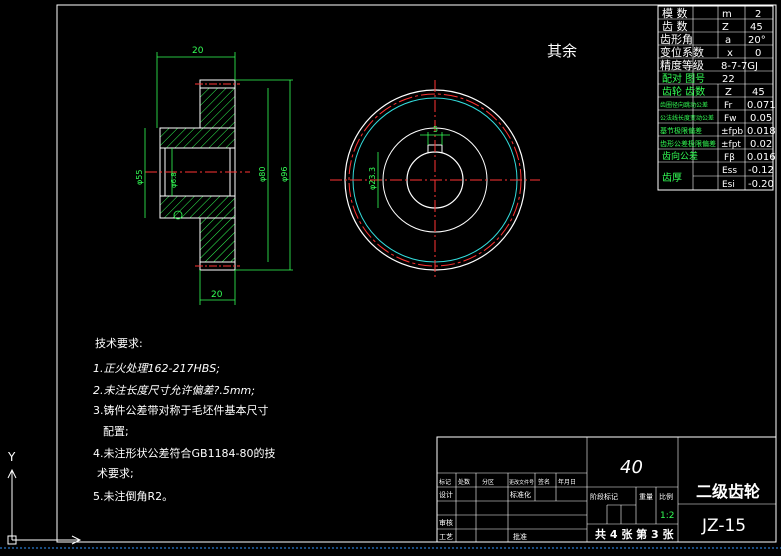  What do you see at coordinates (562, 51) in the screenshot?
I see `surface-finish-remark: 其余` at bounding box center [562, 51].